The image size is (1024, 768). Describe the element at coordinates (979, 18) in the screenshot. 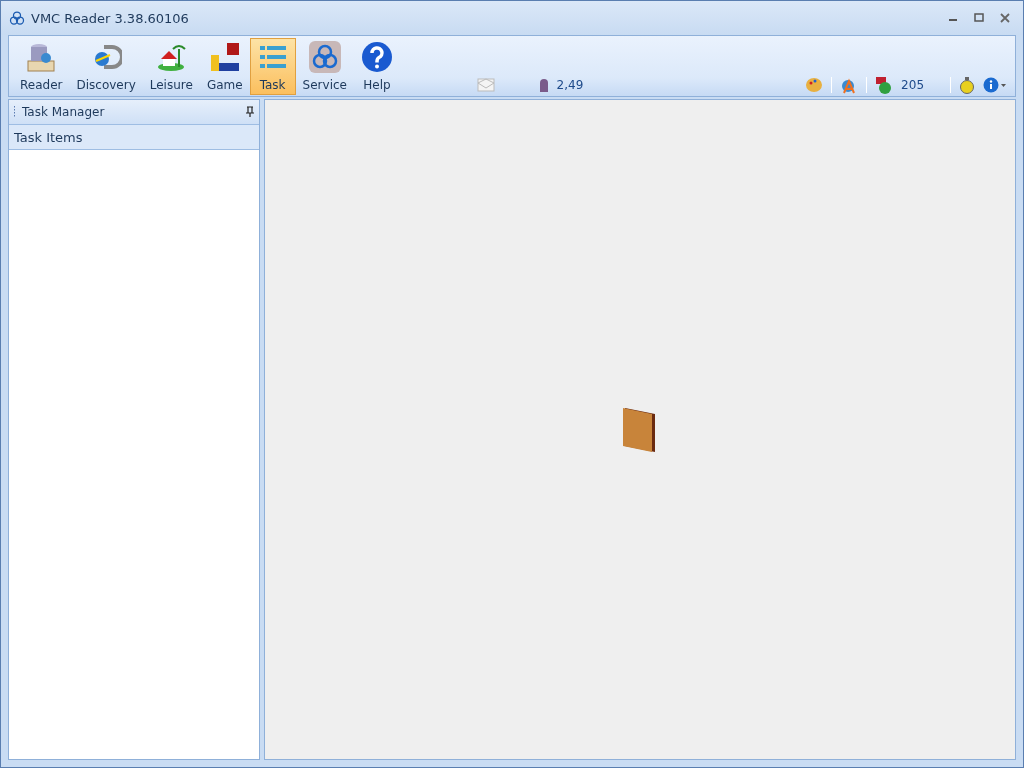

I see `maximize-icon` at that location.